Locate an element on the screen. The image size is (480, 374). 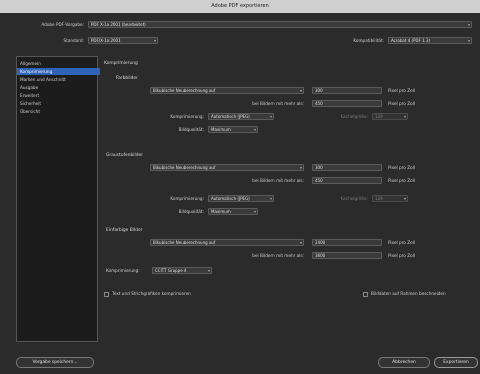
group-title-einfarbige-bilder: Einfarbige Bilder is located at coordinates (124, 230).